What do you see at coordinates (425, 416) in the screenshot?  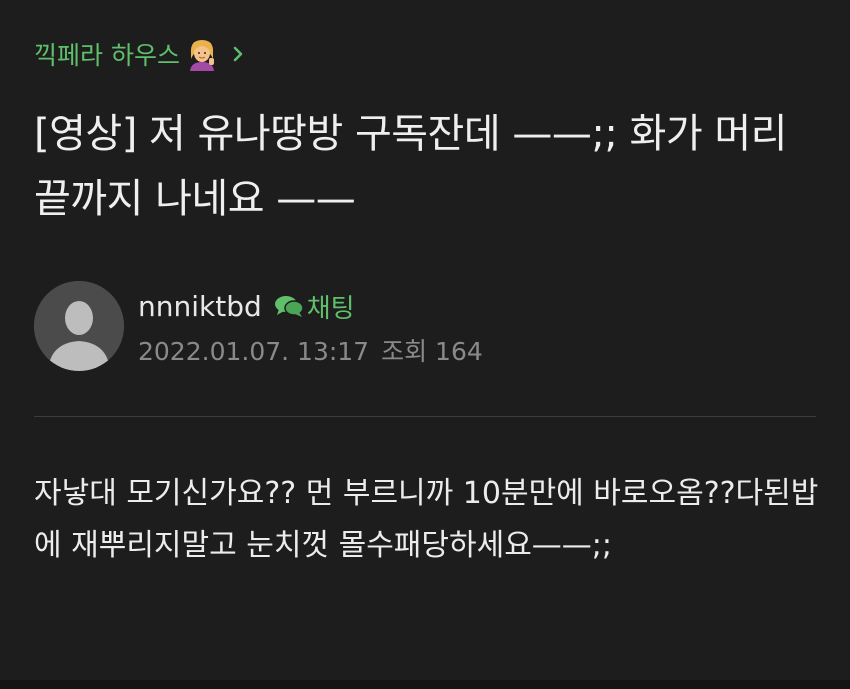 I see `divider` at bounding box center [425, 416].